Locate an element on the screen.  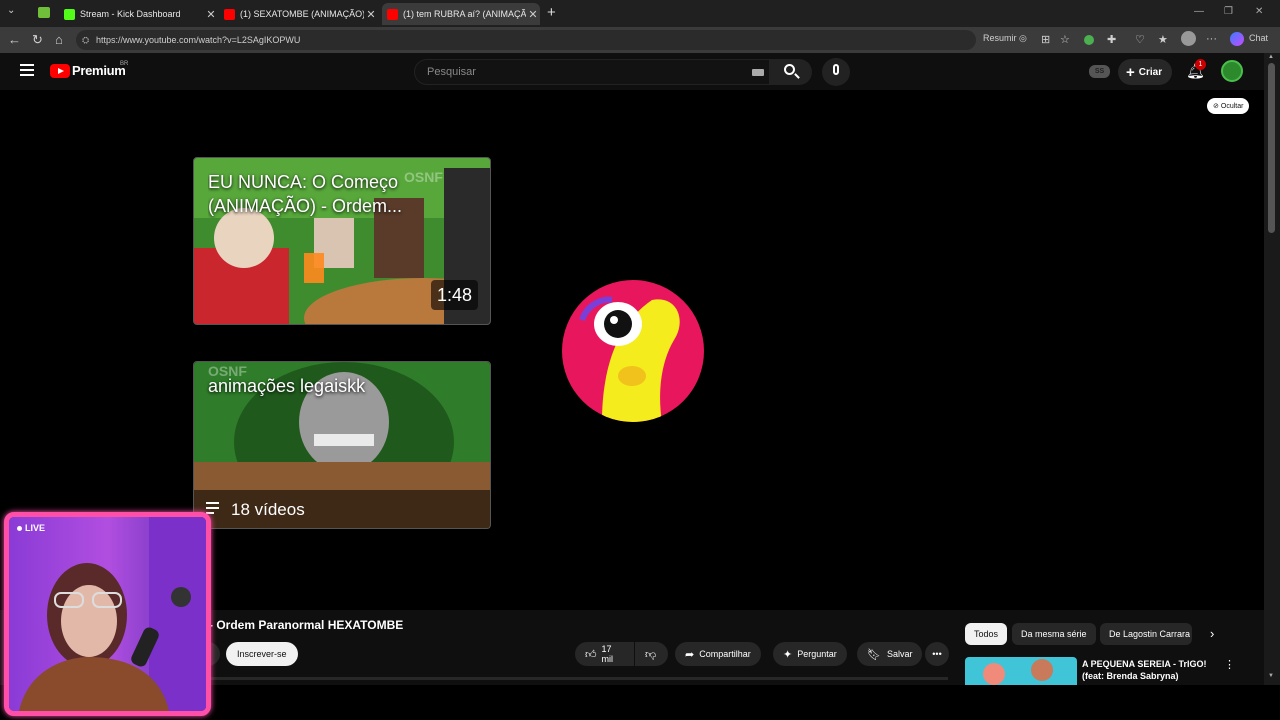
voice-search-button is located at coordinates (836, 72).